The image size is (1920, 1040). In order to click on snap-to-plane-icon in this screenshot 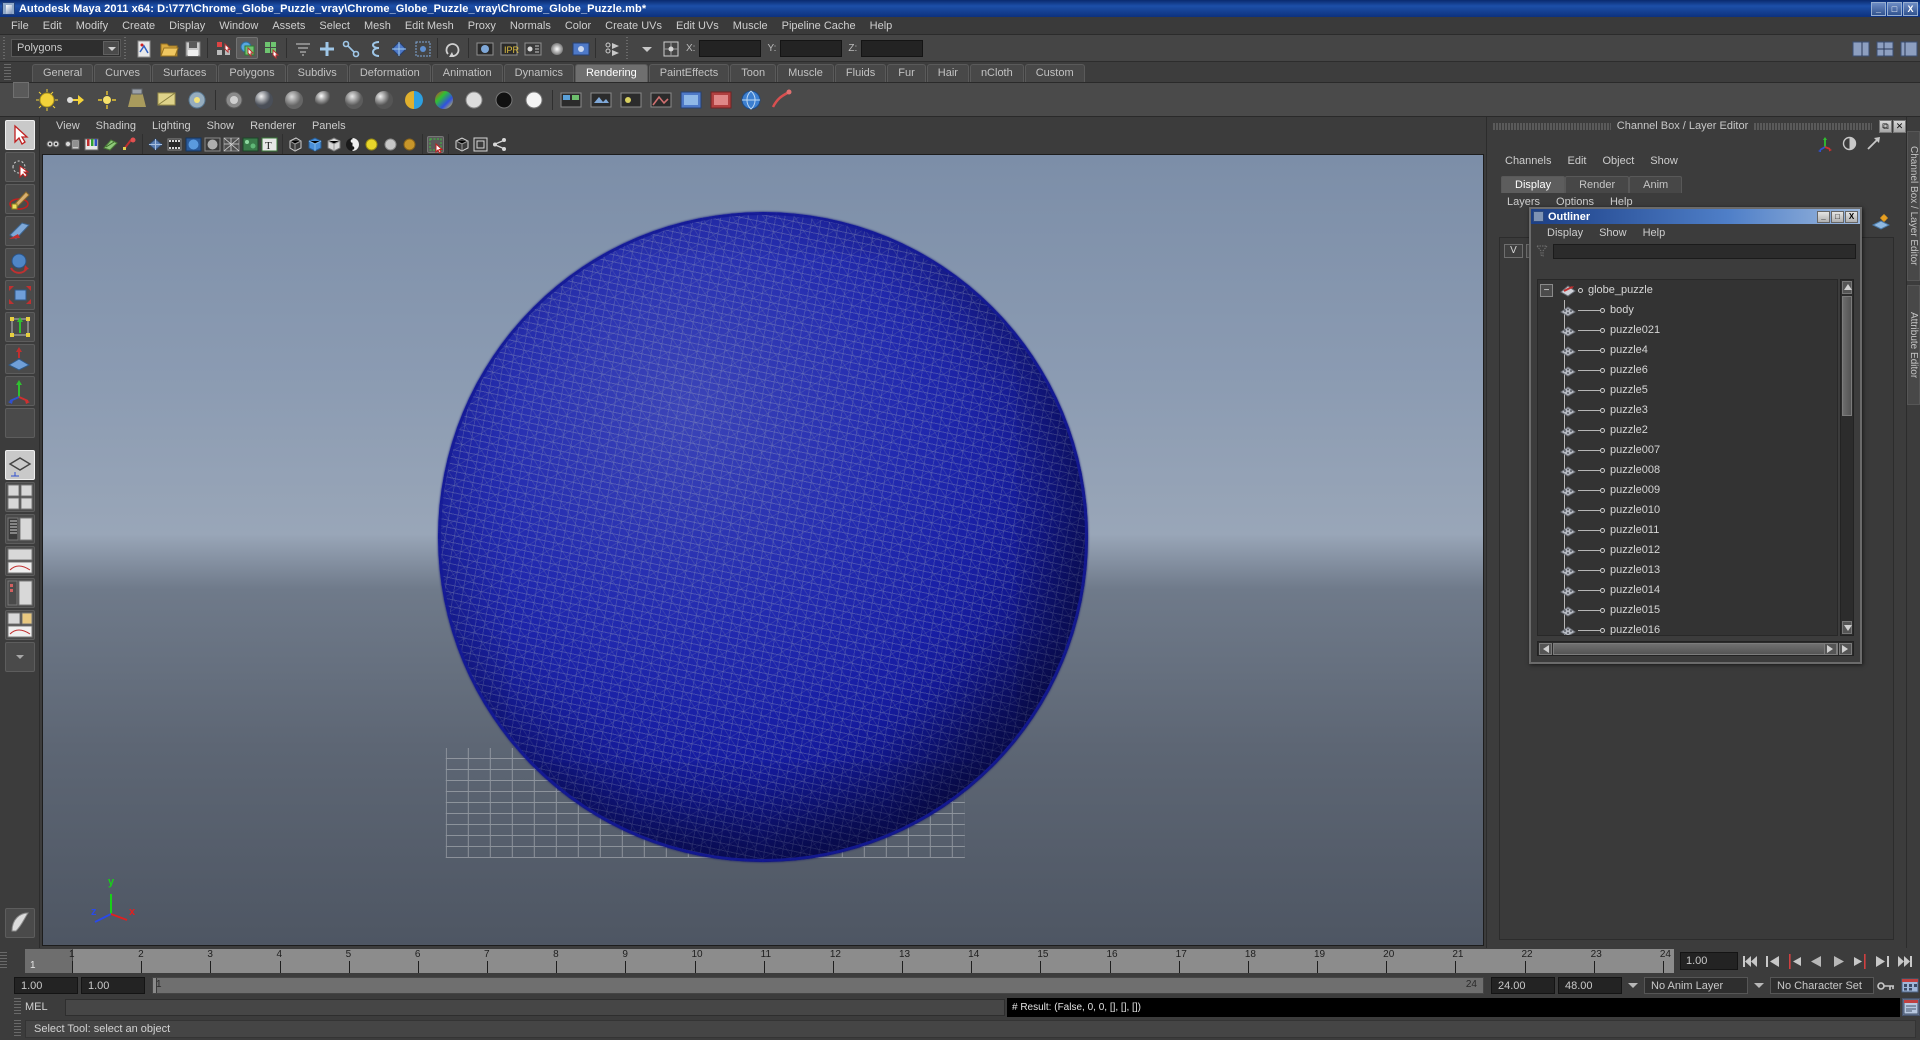, I will do `click(398, 48)`.